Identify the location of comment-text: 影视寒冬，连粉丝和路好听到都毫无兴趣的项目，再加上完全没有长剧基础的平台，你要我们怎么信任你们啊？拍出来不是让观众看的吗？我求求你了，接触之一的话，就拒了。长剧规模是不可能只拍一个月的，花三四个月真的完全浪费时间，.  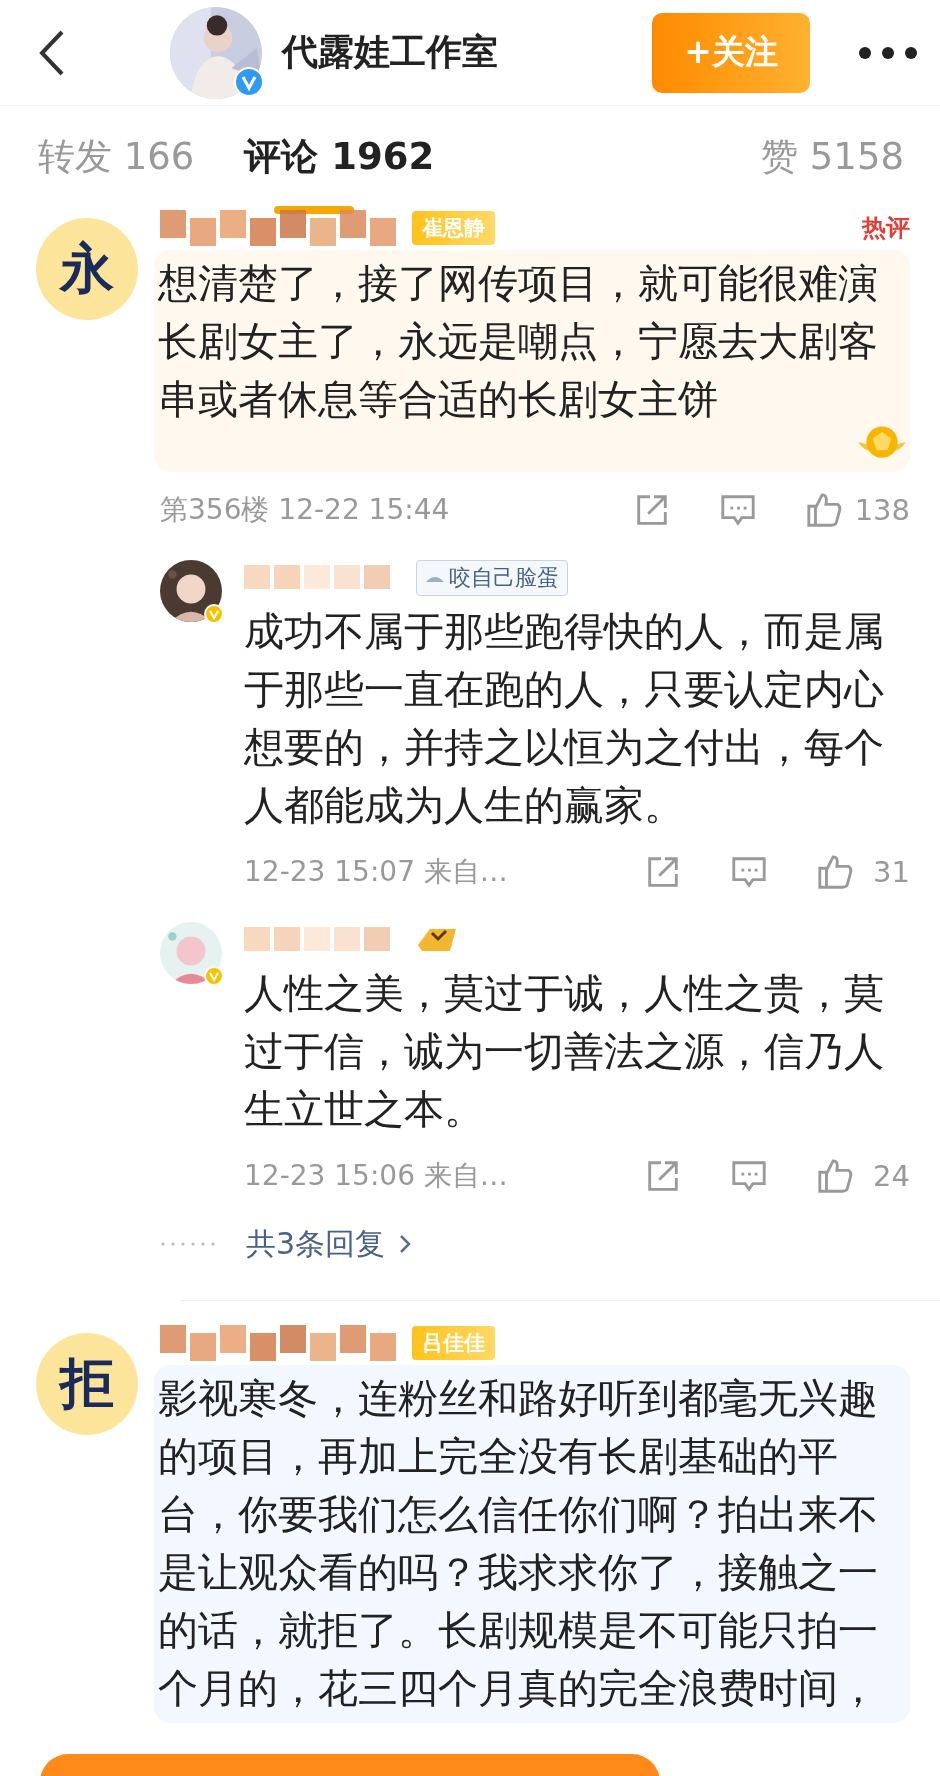
(518, 1543).